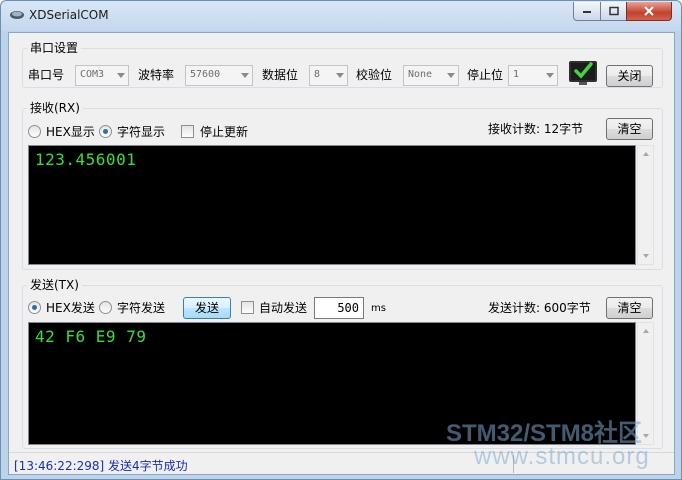 Image resolution: width=682 pixels, height=480 pixels. Describe the element at coordinates (105, 131) in the screenshot. I see `char-display-radio` at that location.